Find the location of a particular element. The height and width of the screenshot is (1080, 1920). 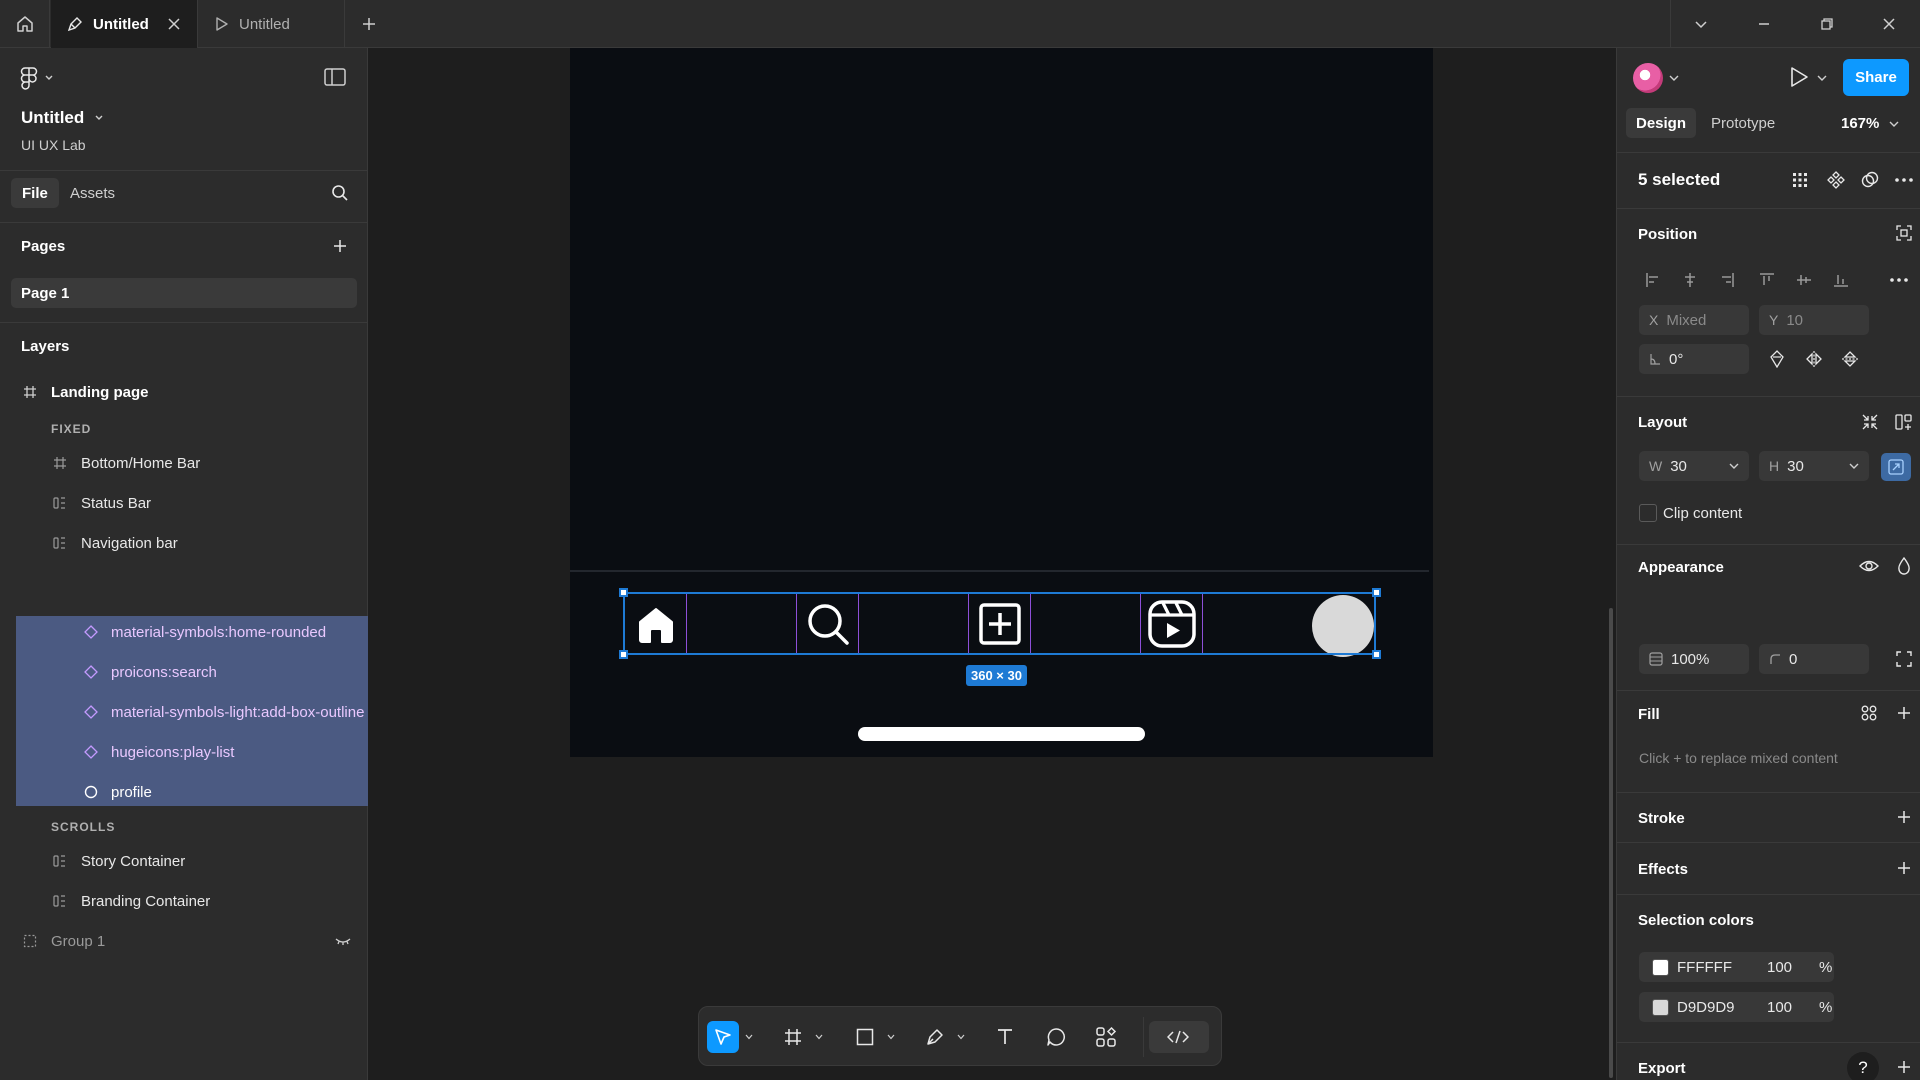

vertical-scrollbar is located at coordinates (1611, 843).